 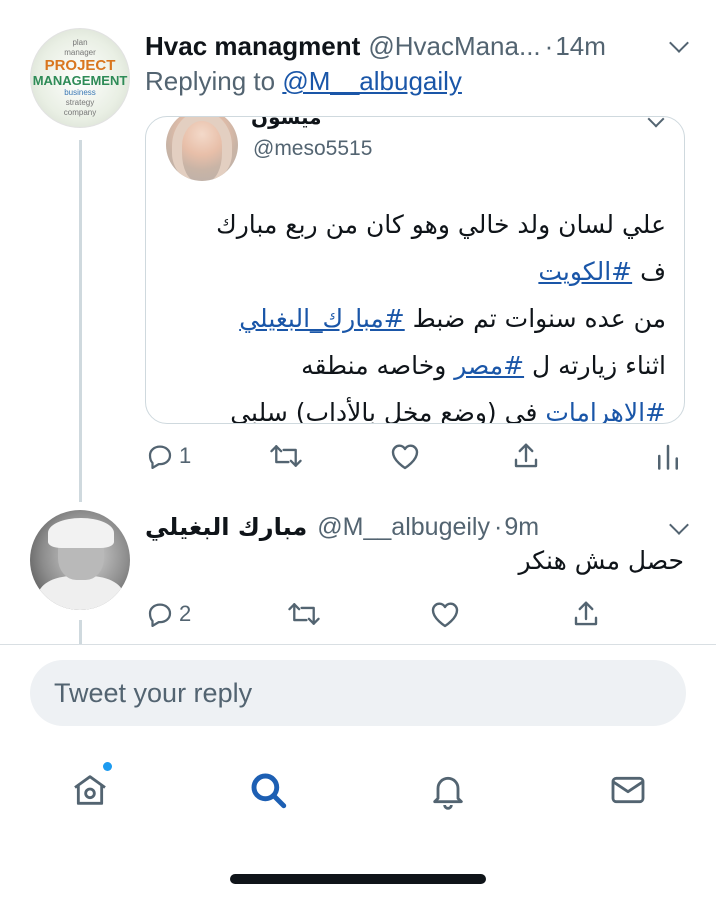 I want to click on quoted-tweet-avatar, so click(x=202, y=149).